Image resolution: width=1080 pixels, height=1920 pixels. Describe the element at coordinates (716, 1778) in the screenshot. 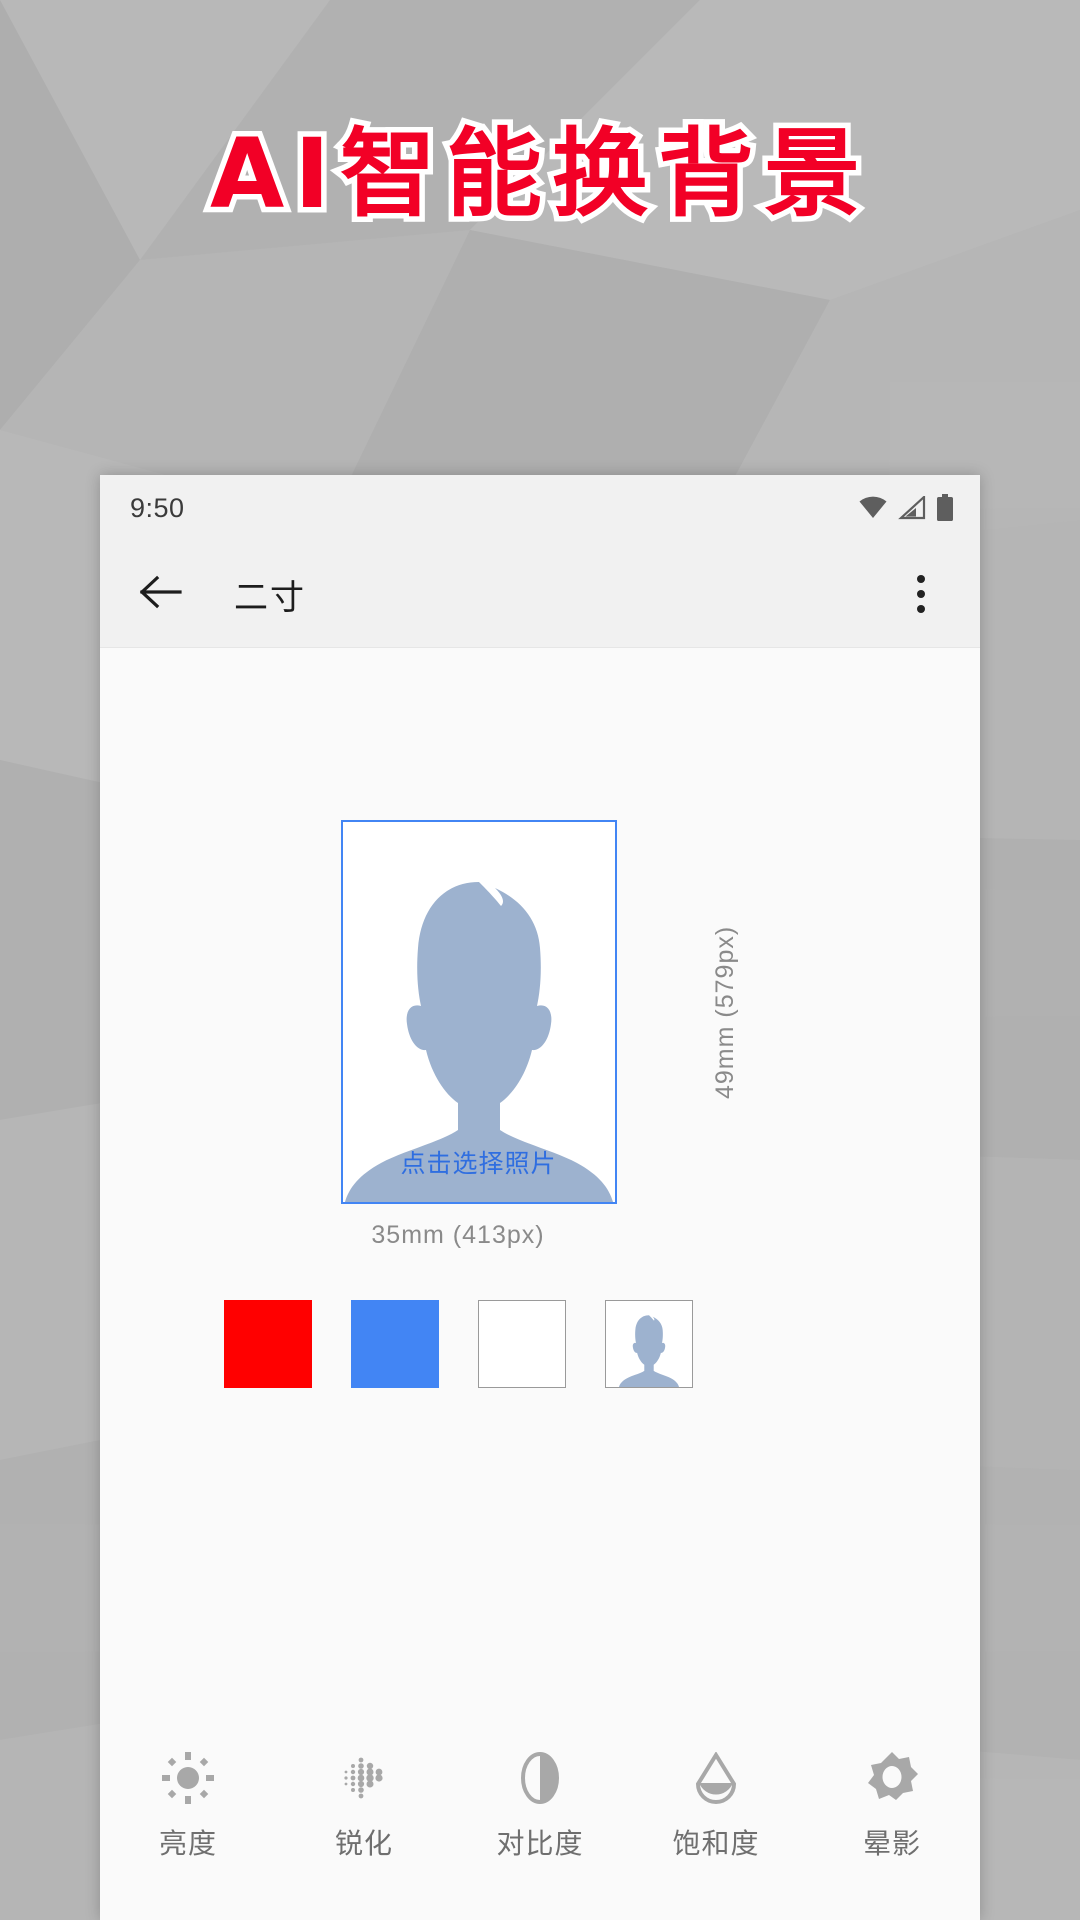

I see `saturation-icon` at that location.